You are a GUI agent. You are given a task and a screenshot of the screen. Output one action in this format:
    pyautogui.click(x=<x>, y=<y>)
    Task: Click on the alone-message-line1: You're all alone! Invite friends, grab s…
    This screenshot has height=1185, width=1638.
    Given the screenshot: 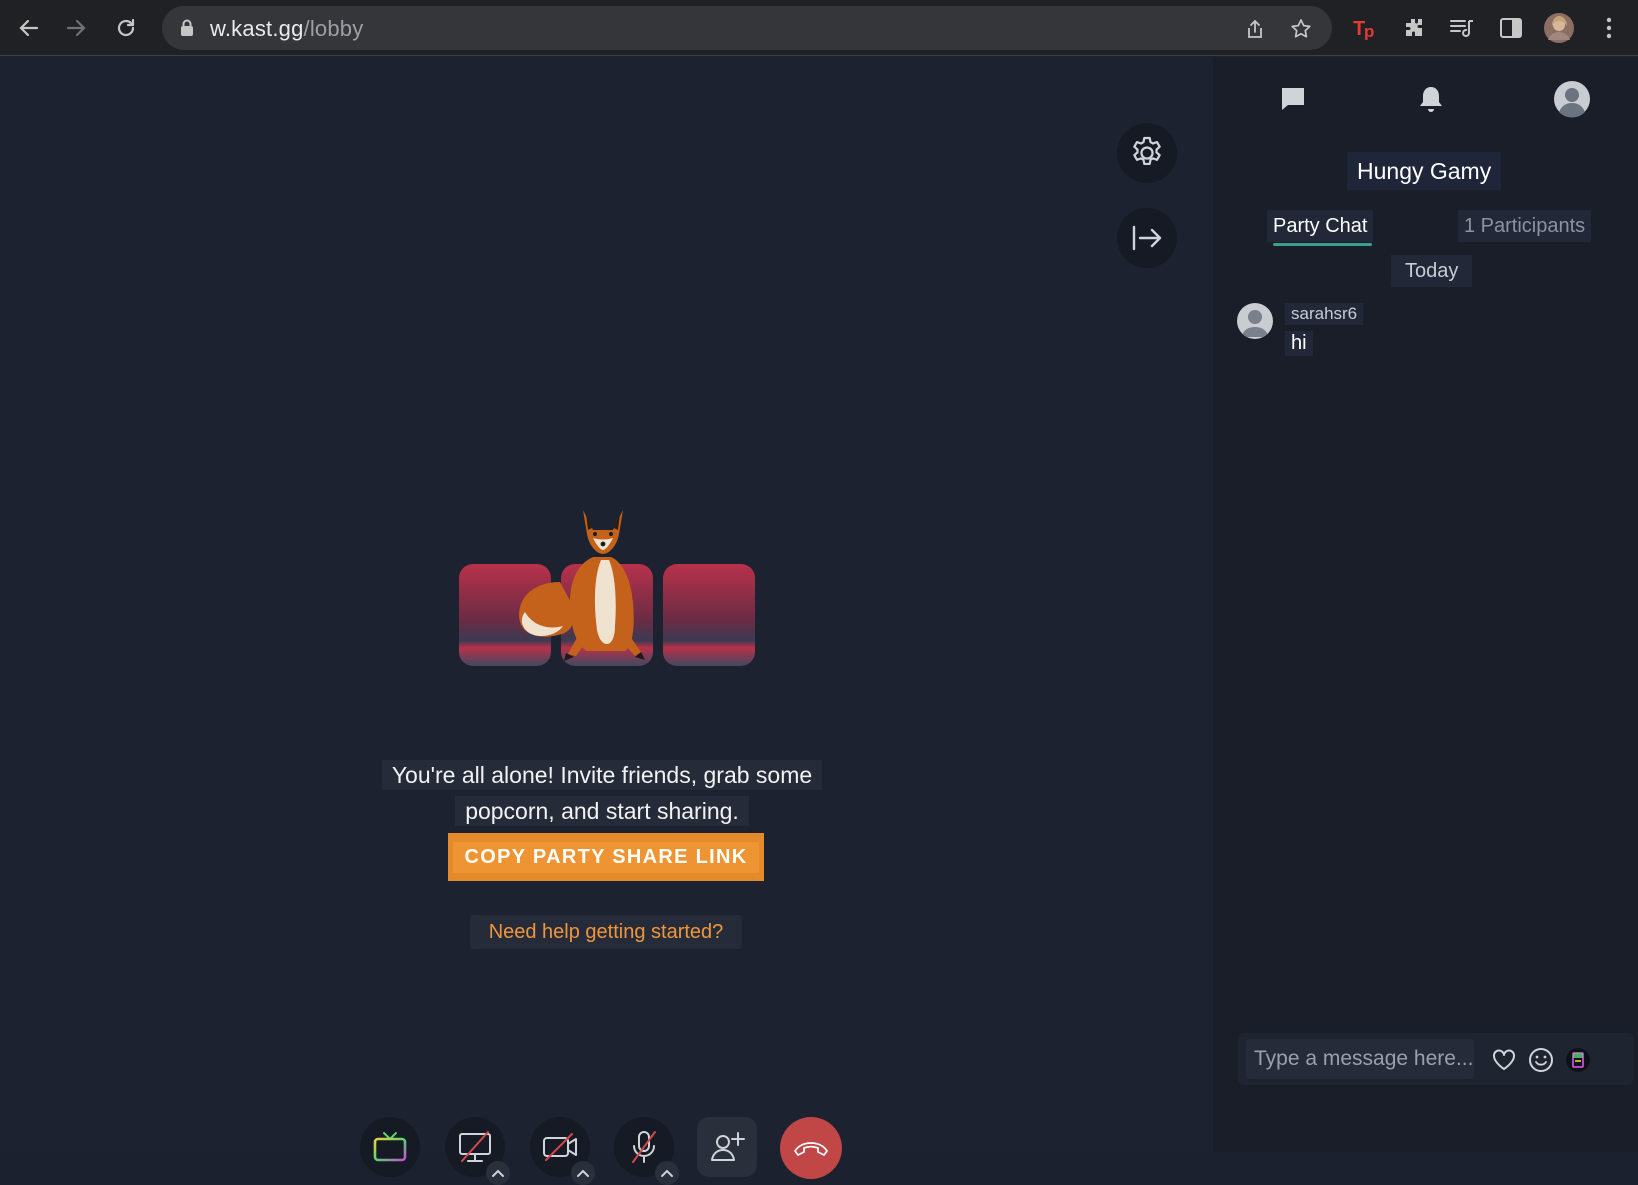 What is the action you would take?
    pyautogui.click(x=602, y=775)
    